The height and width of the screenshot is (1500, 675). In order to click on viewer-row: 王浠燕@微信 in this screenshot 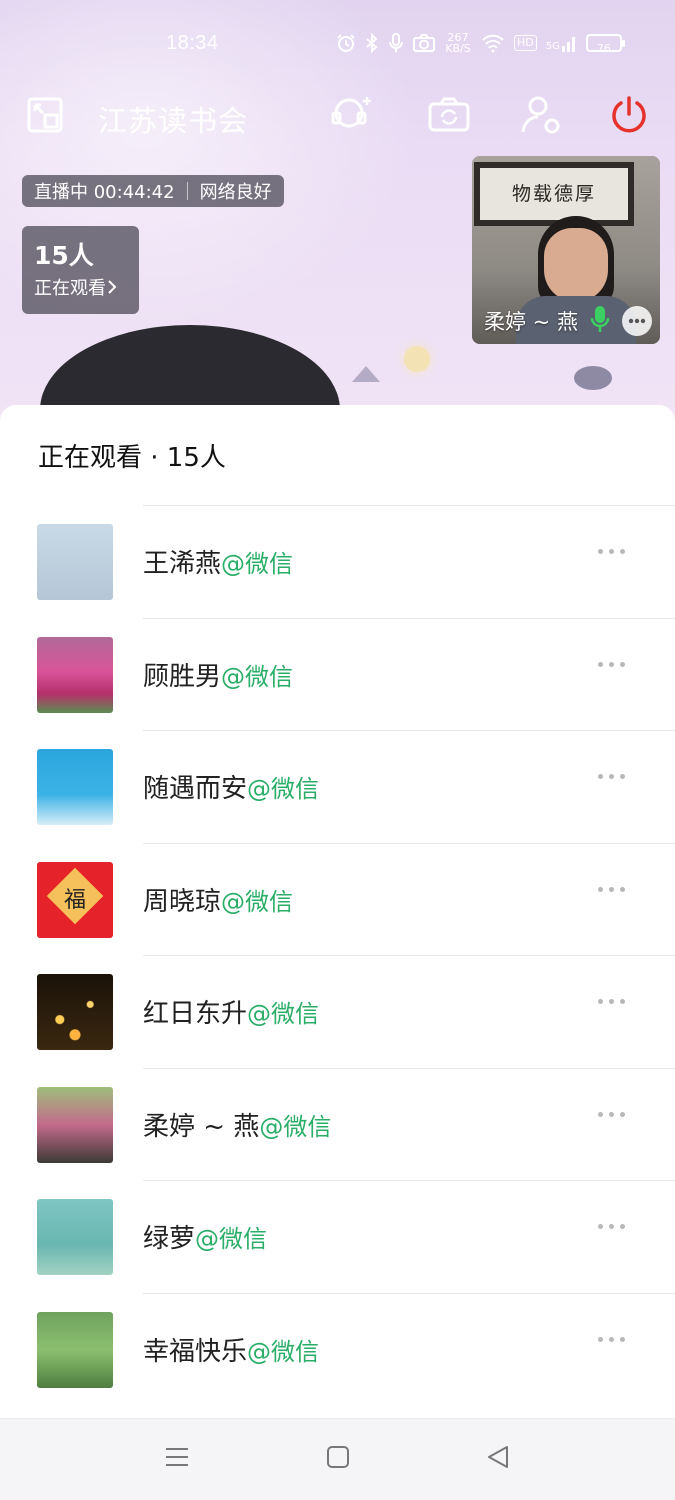, I will do `click(337, 561)`.